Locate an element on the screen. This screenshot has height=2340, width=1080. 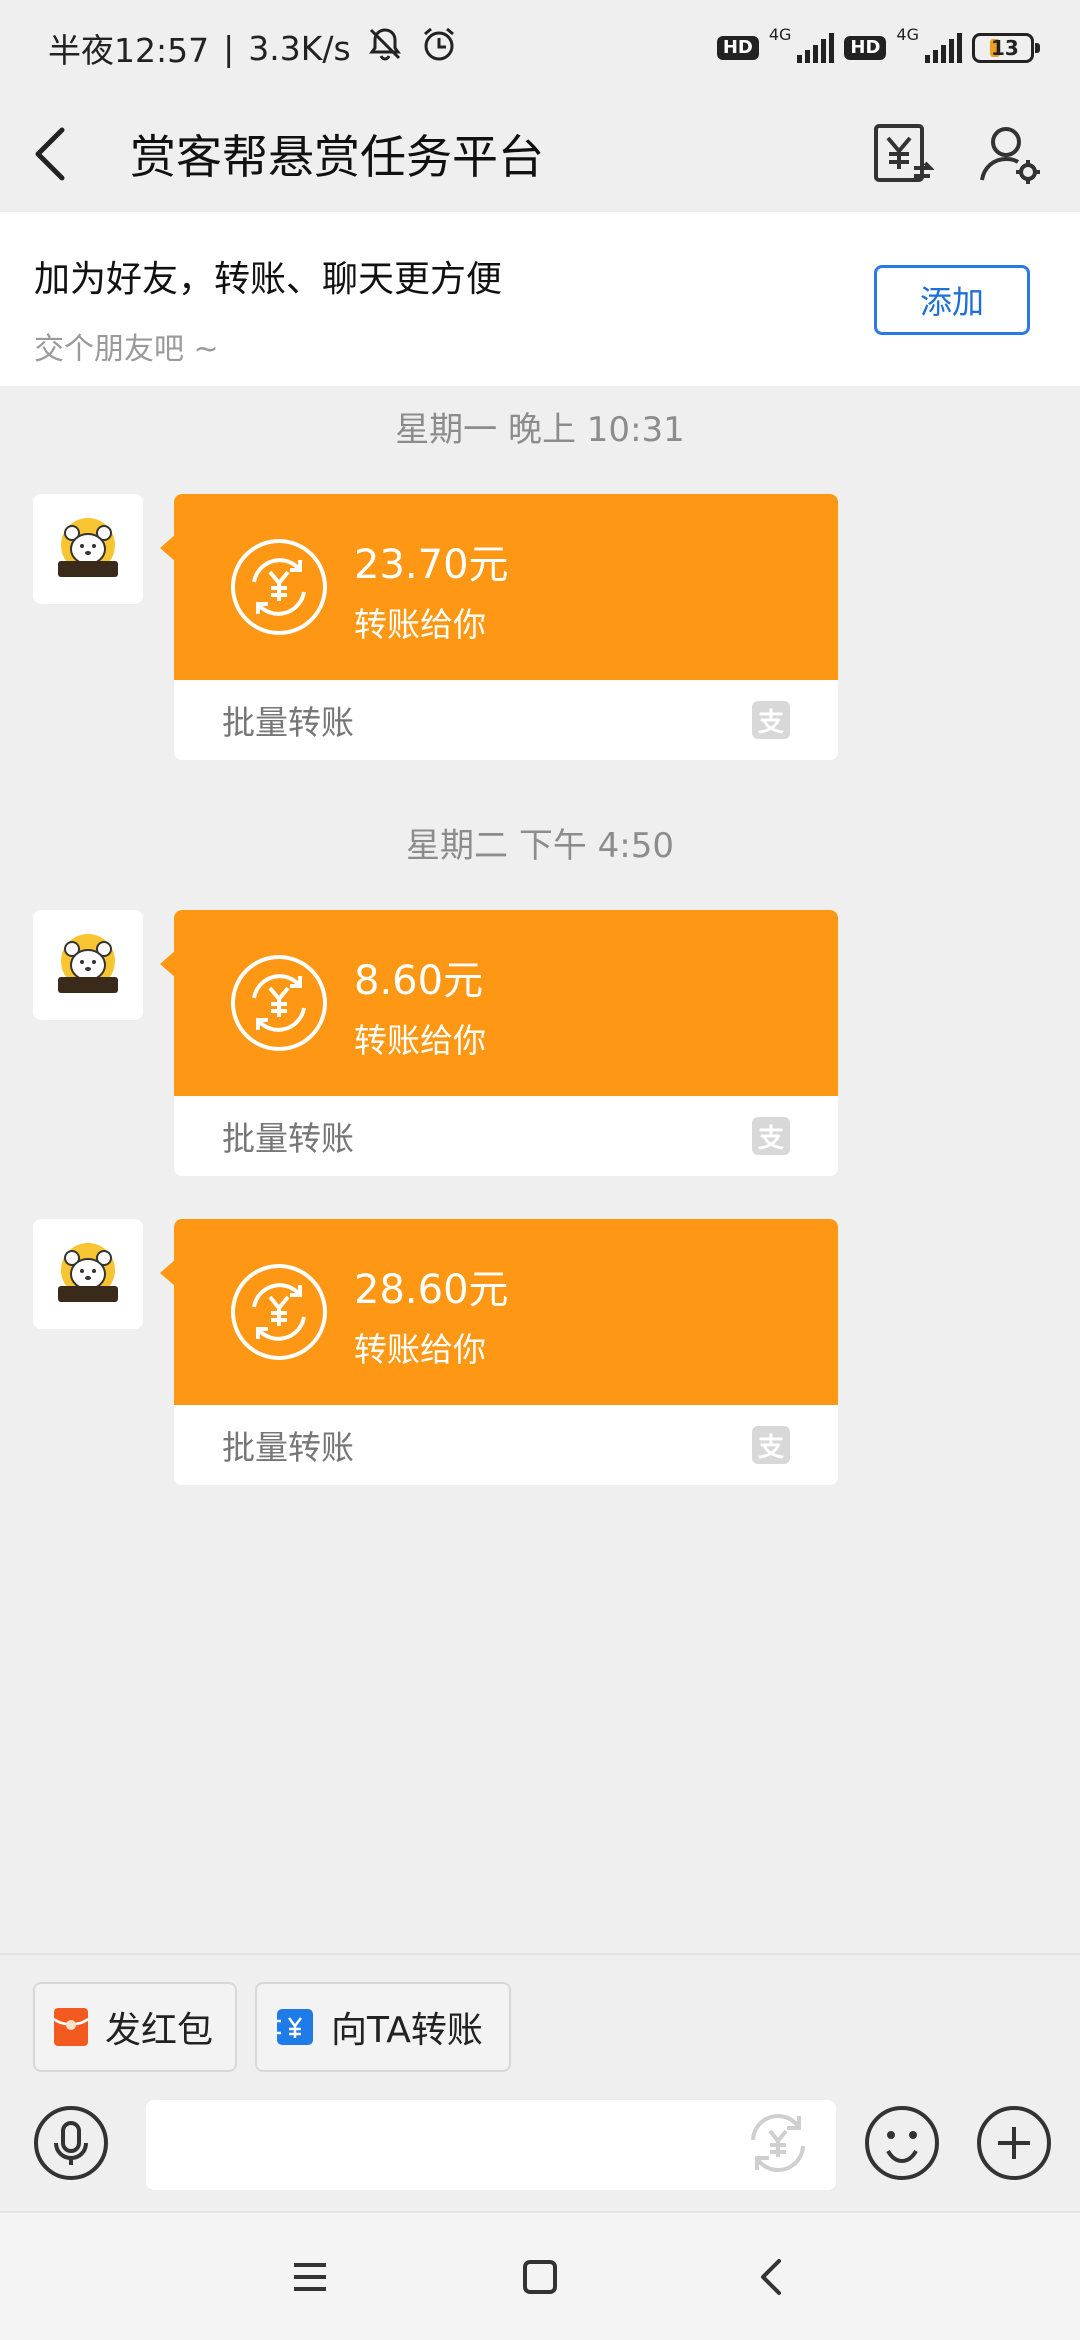
transfer-yuan-icon is located at coordinates (904, 153).